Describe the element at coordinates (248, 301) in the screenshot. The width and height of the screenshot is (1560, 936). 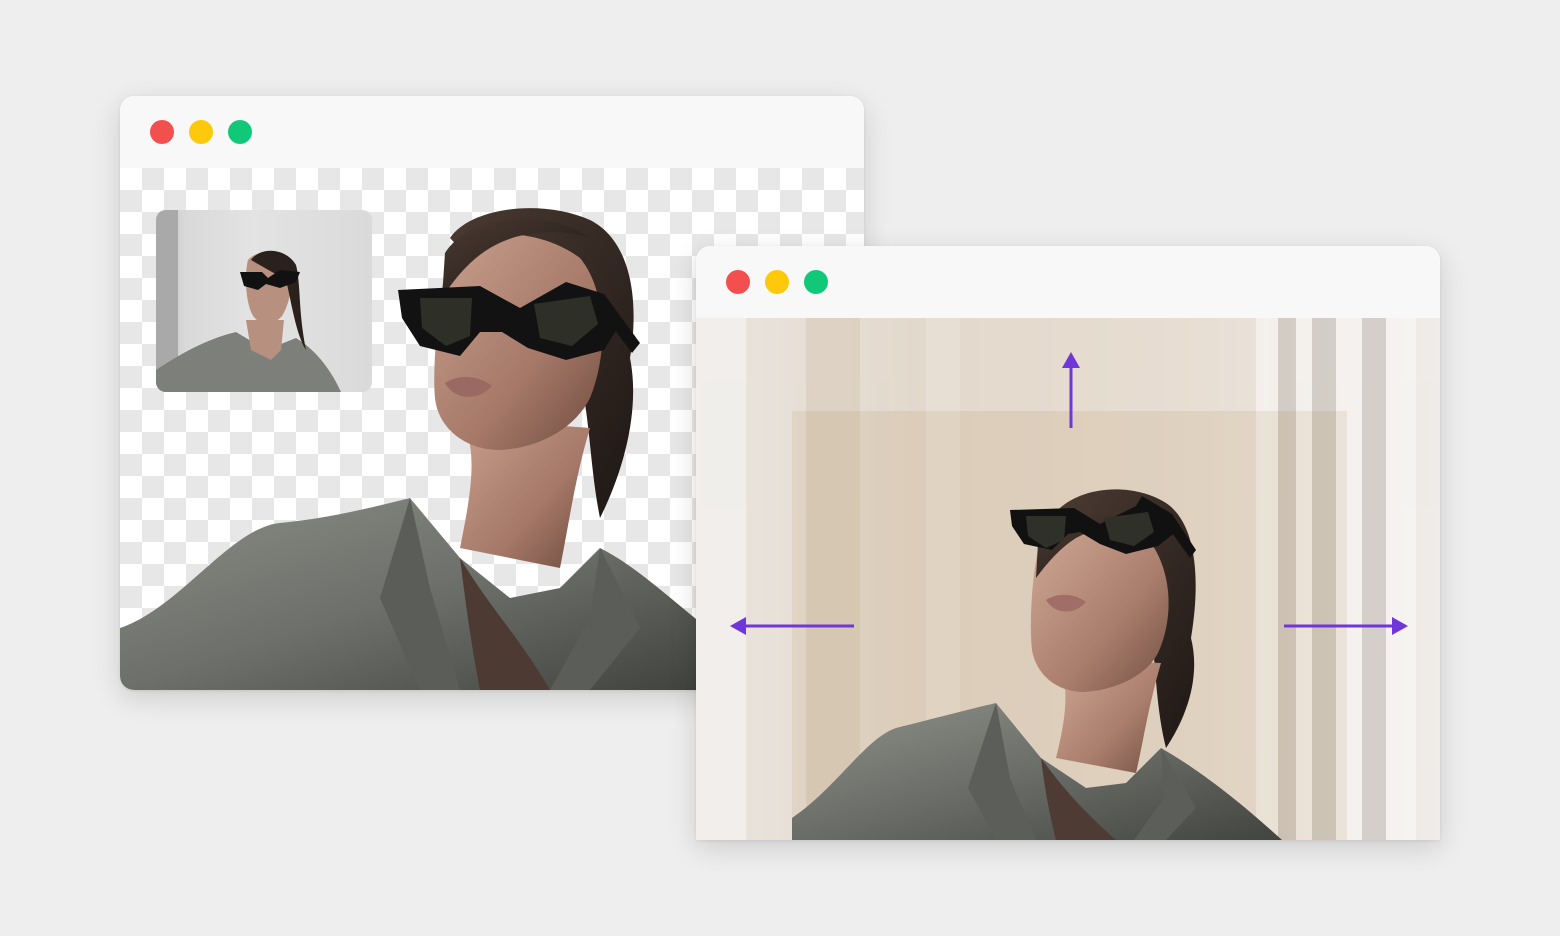
I see `original-photo` at that location.